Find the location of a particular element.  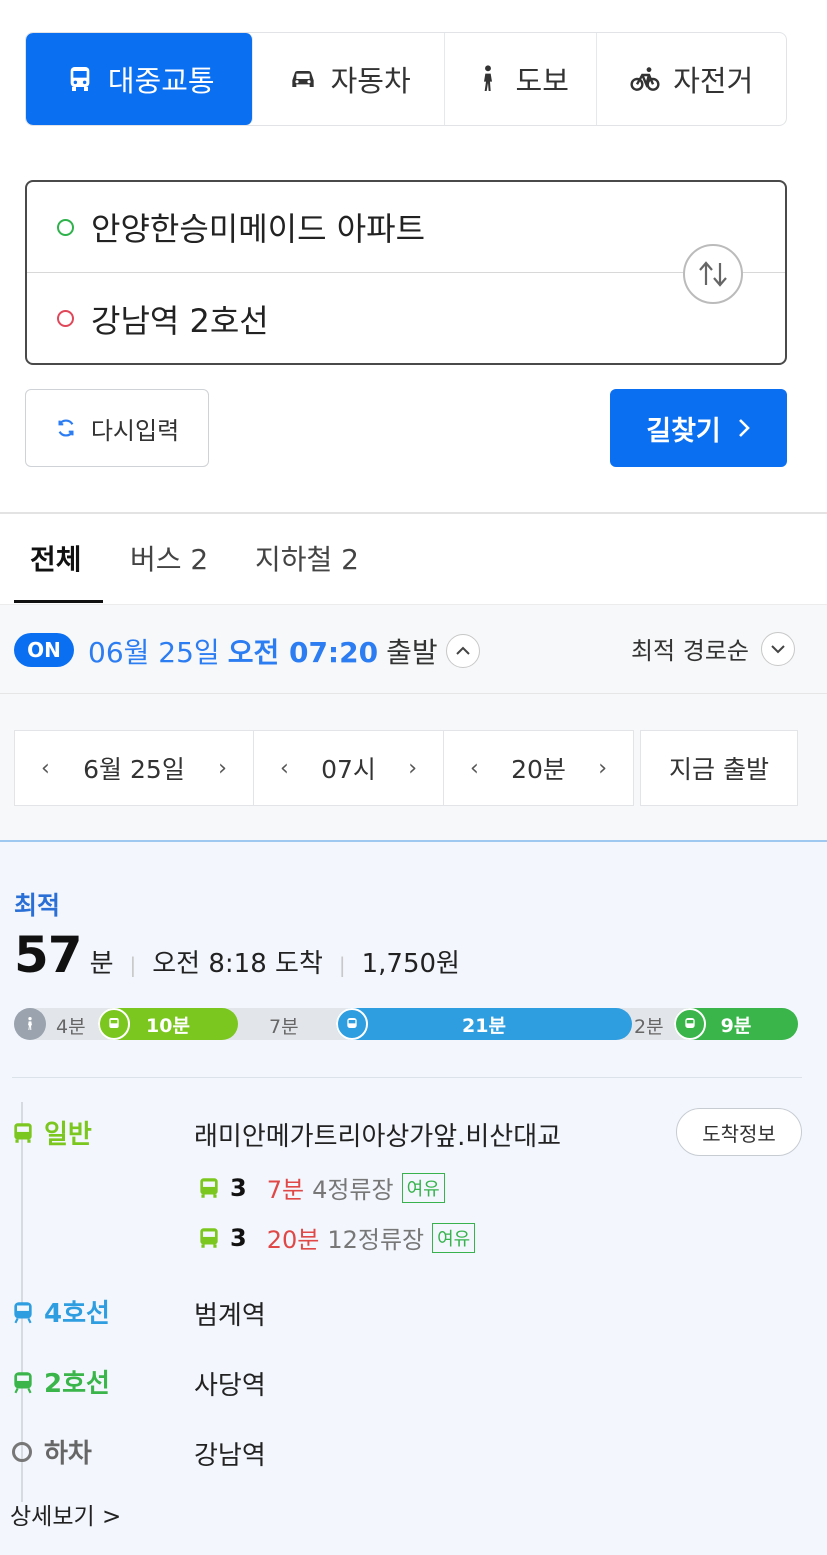

step-station: 범계역 is located at coordinates (230, 1316).